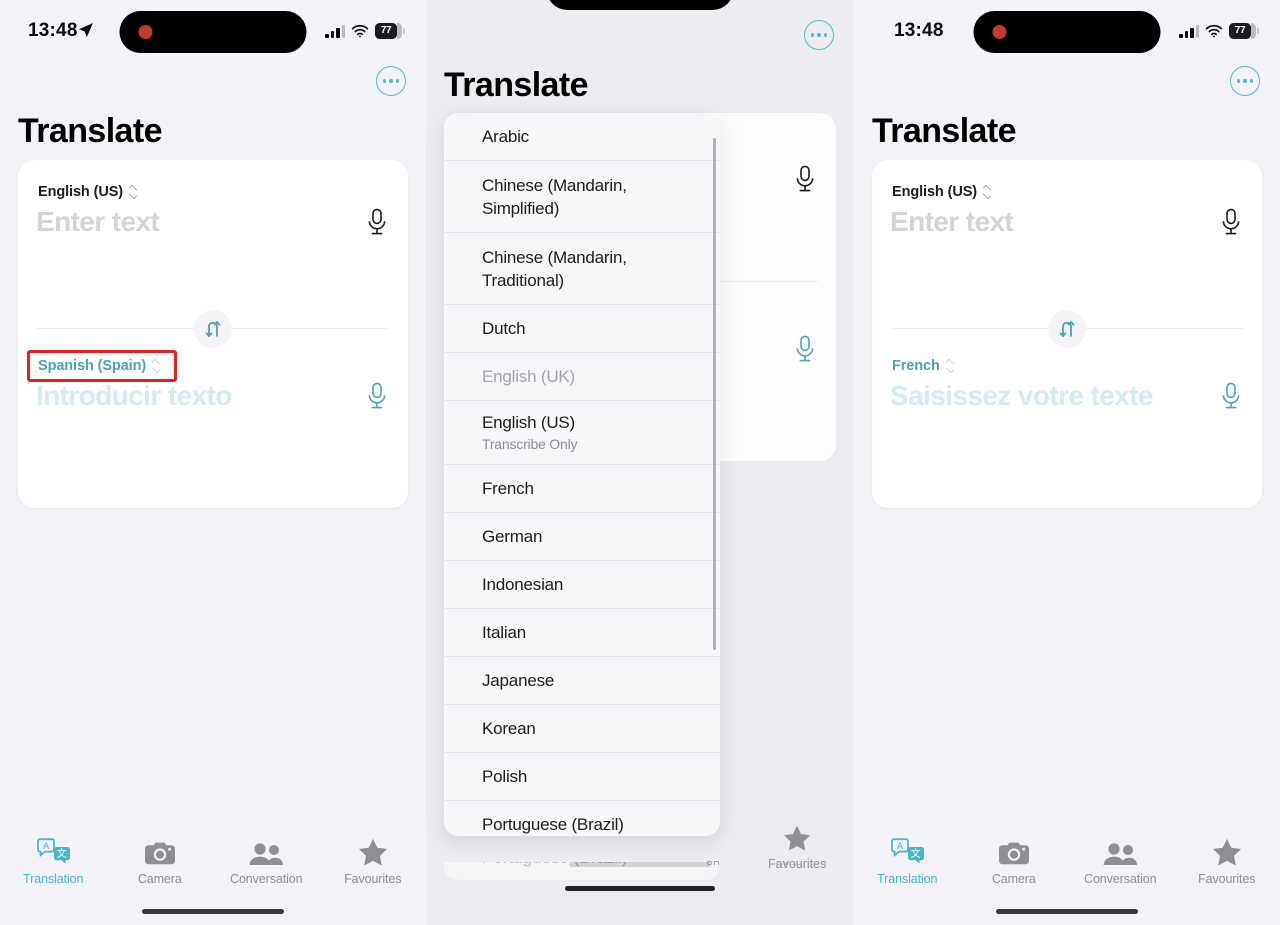 This screenshot has height=925, width=1280. What do you see at coordinates (266, 879) in the screenshot?
I see `tab-label: Conversation` at bounding box center [266, 879].